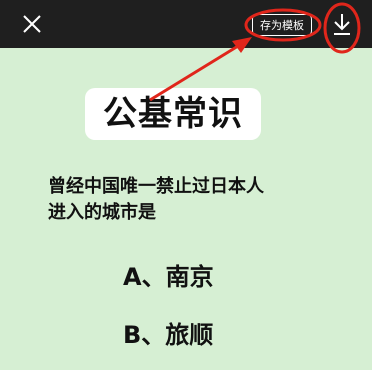 Image resolution: width=372 pixels, height=370 pixels. I want to click on close-icon, so click(32, 24).